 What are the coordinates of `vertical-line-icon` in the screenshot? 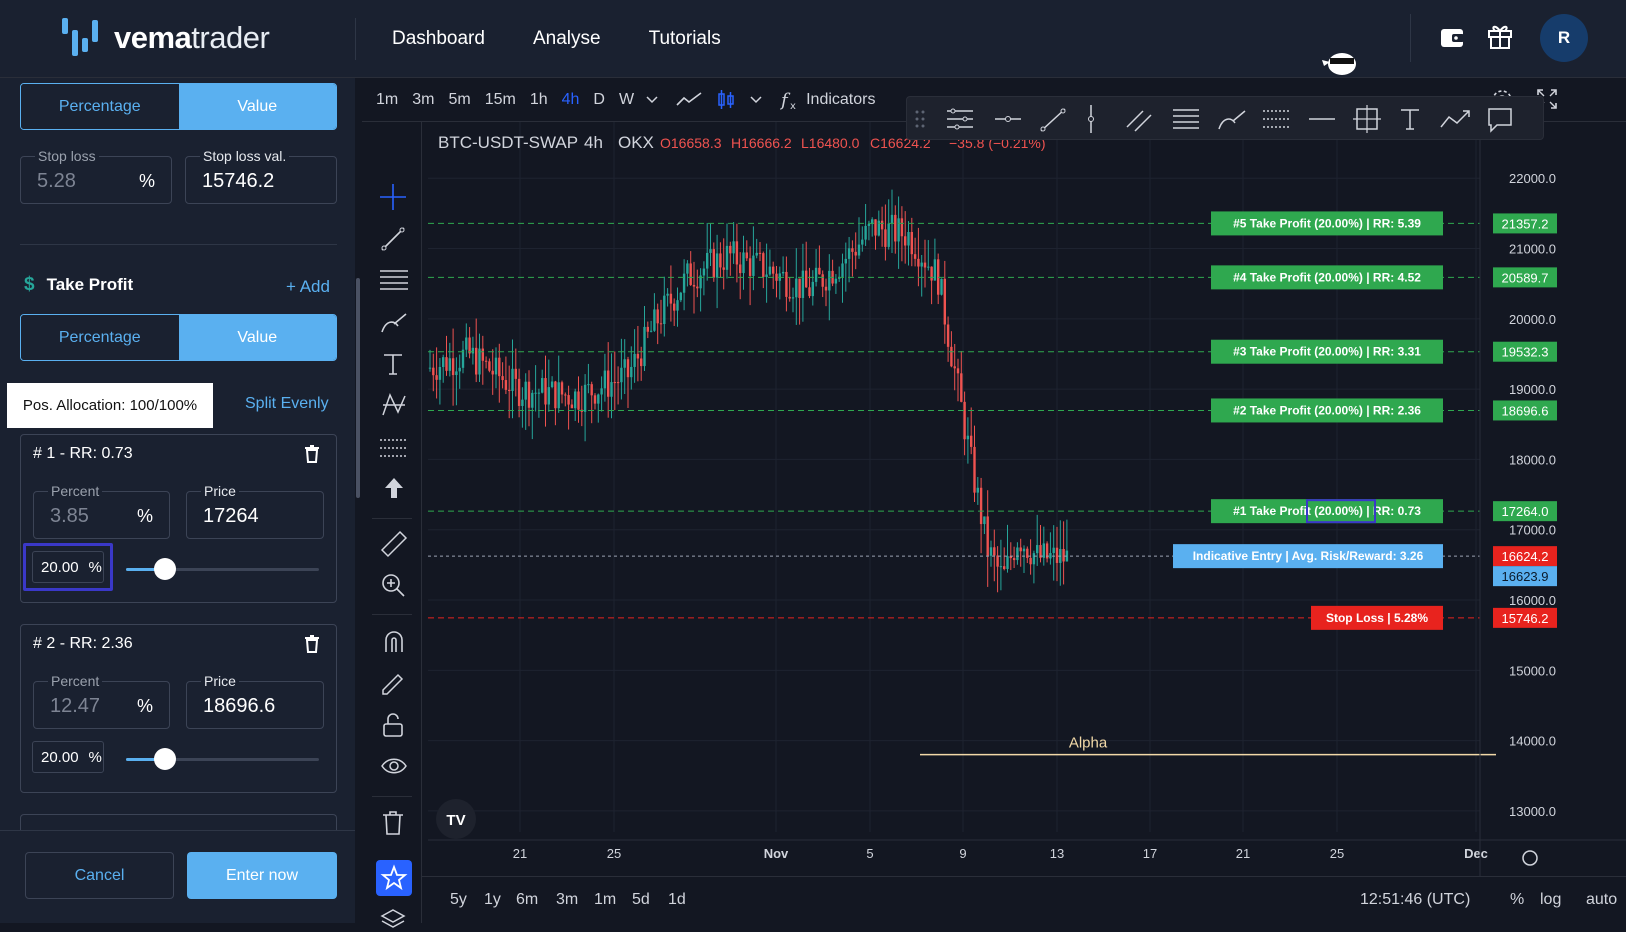 It's located at (1091, 119).